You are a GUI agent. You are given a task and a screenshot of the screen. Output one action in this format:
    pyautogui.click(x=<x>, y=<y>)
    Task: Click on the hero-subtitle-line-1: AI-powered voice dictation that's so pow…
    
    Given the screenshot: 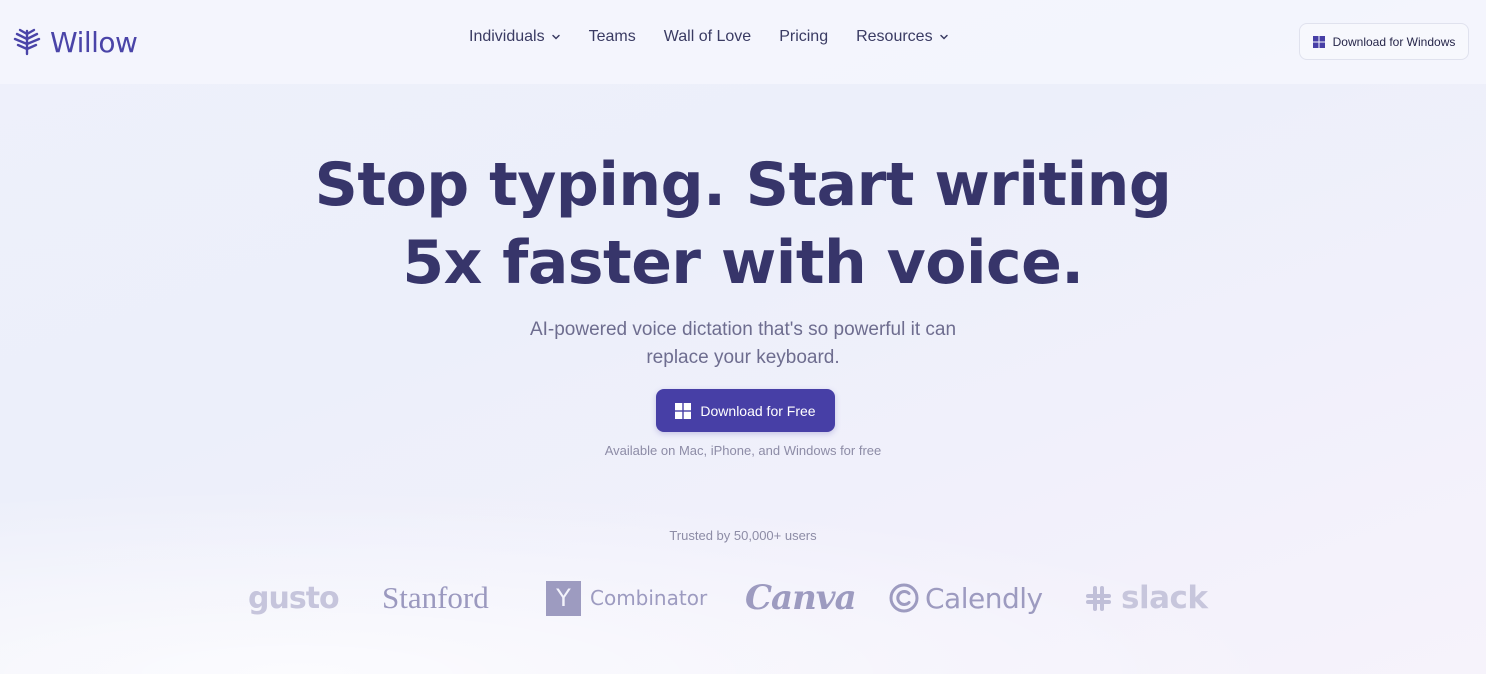 What is the action you would take?
    pyautogui.click(x=743, y=329)
    